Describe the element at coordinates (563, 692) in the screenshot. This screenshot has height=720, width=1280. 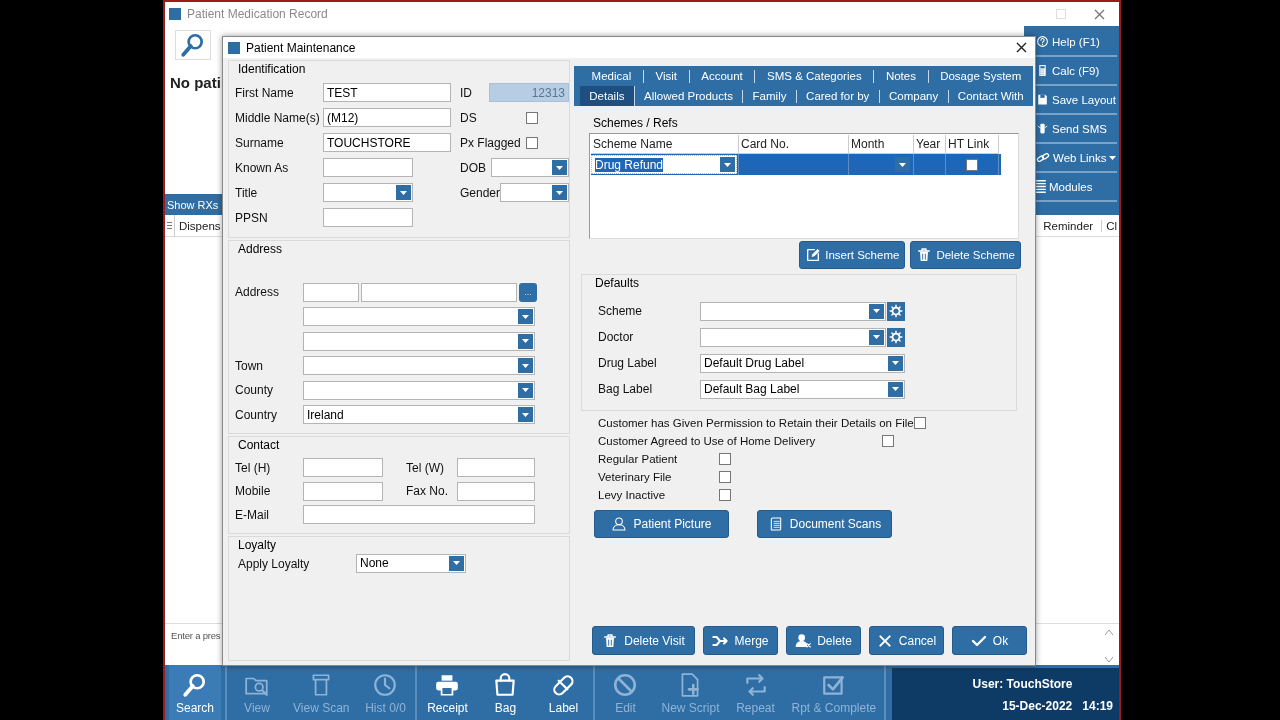
I see `label-button: Label` at that location.